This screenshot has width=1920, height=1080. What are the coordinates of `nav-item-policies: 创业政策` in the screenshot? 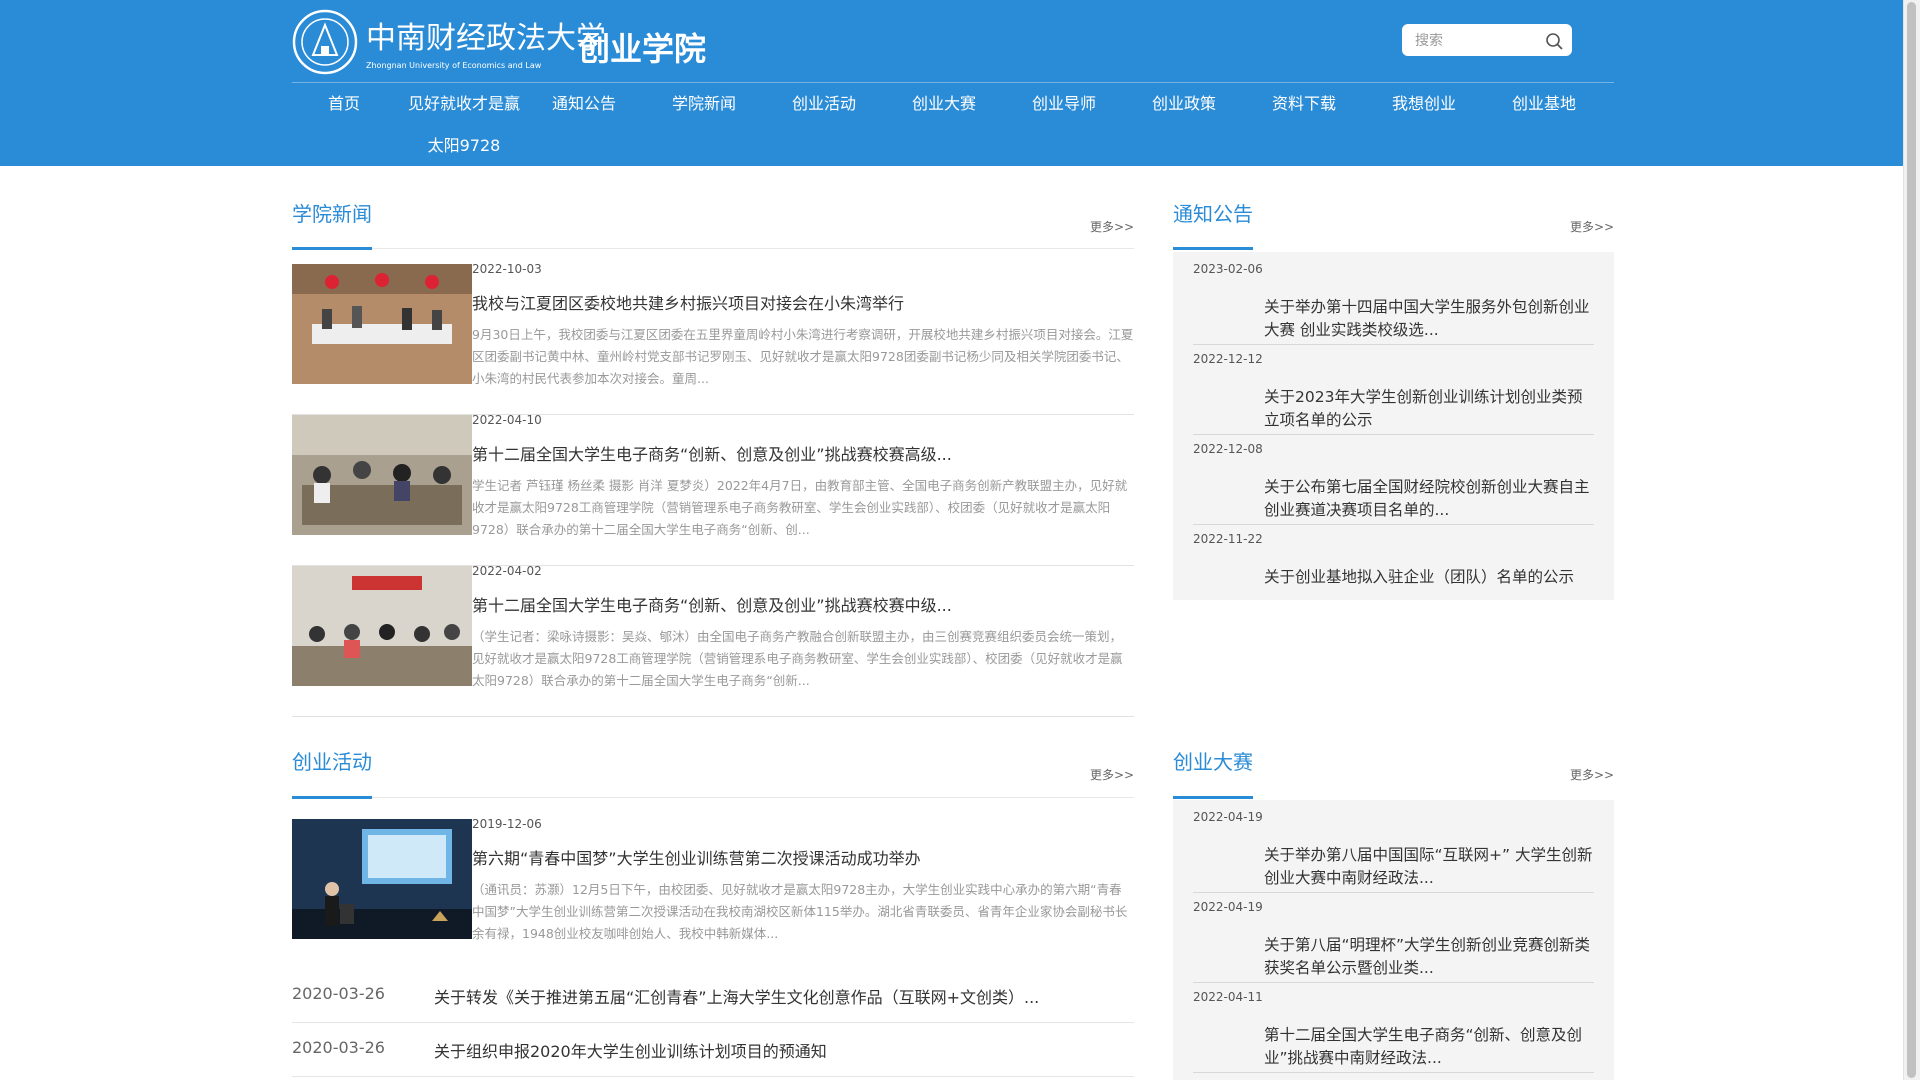 It's located at (1184, 104).